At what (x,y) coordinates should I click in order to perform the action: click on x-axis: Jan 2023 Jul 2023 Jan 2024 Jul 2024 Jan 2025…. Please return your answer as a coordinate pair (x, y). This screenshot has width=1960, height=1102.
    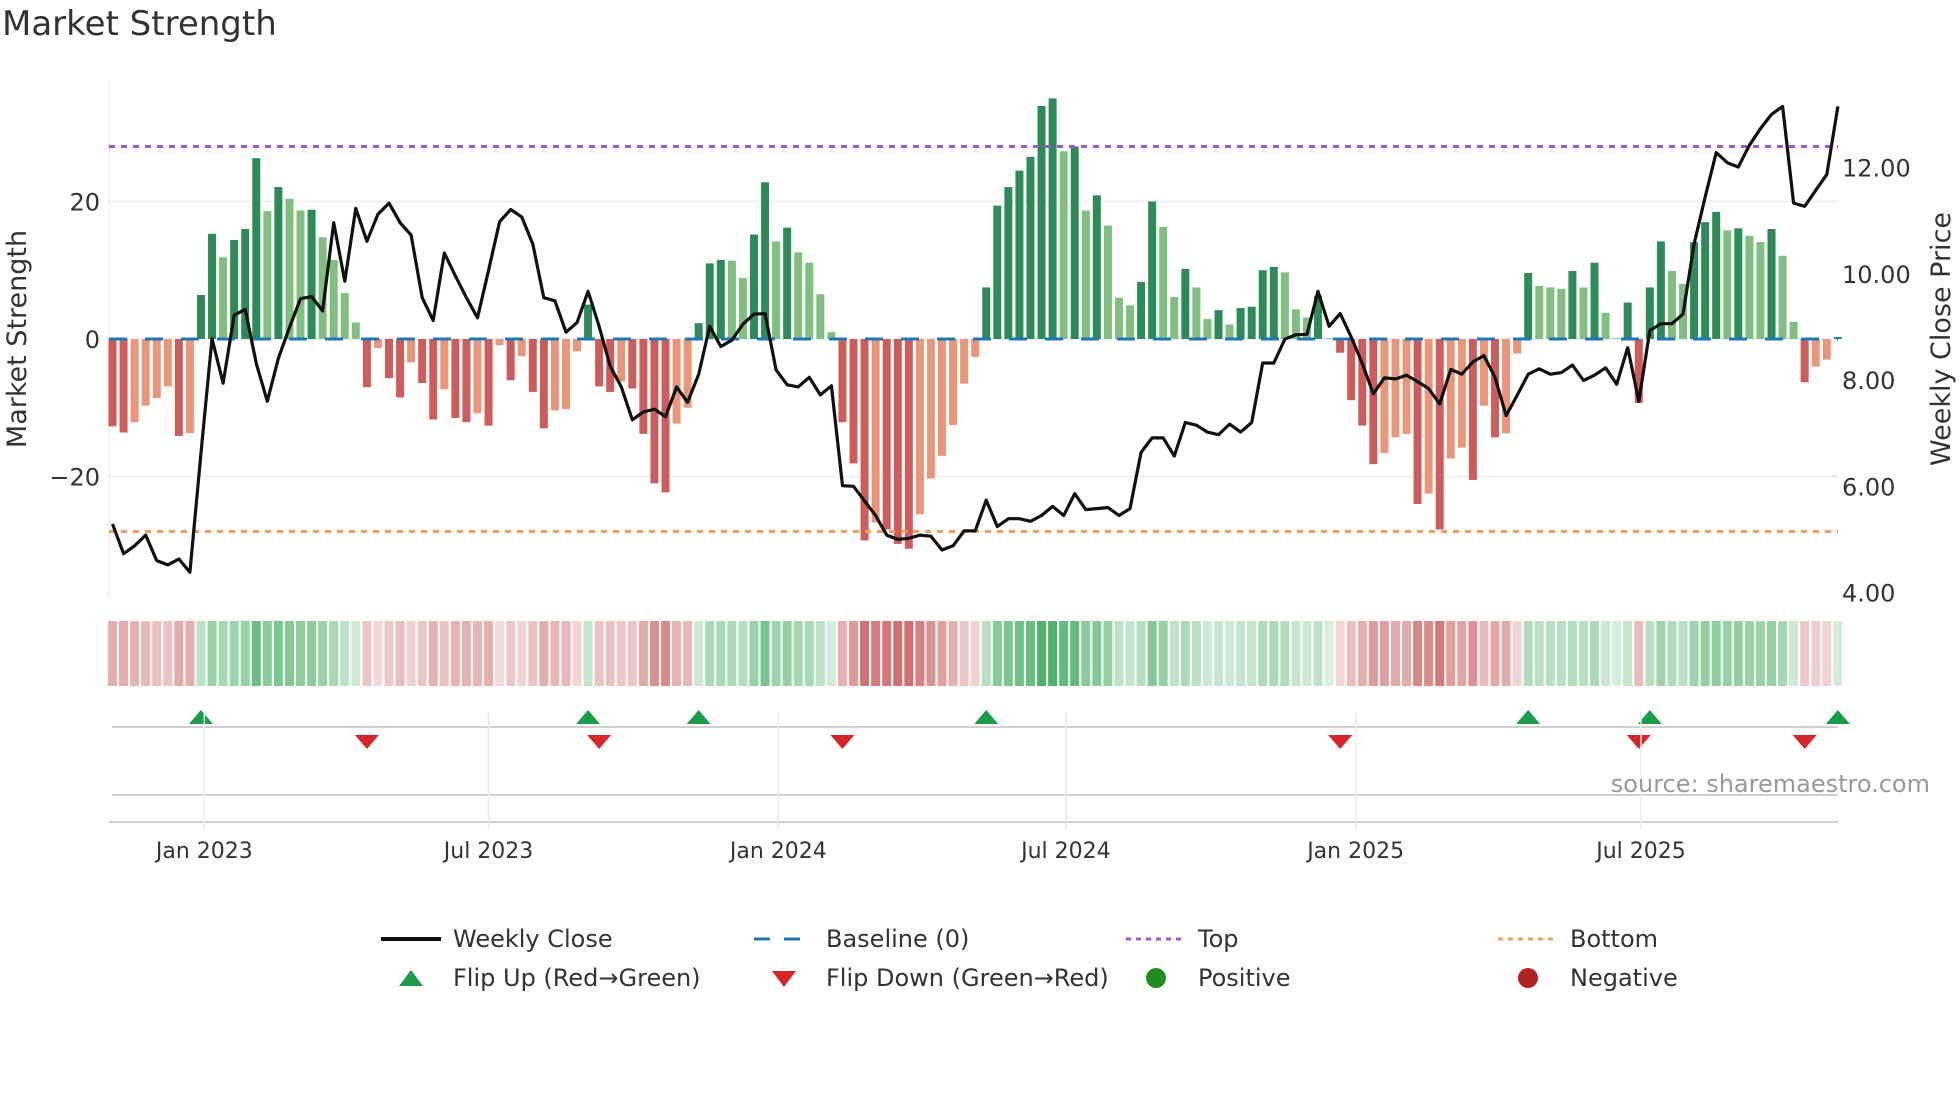
    Looking at the image, I should click on (973, 788).